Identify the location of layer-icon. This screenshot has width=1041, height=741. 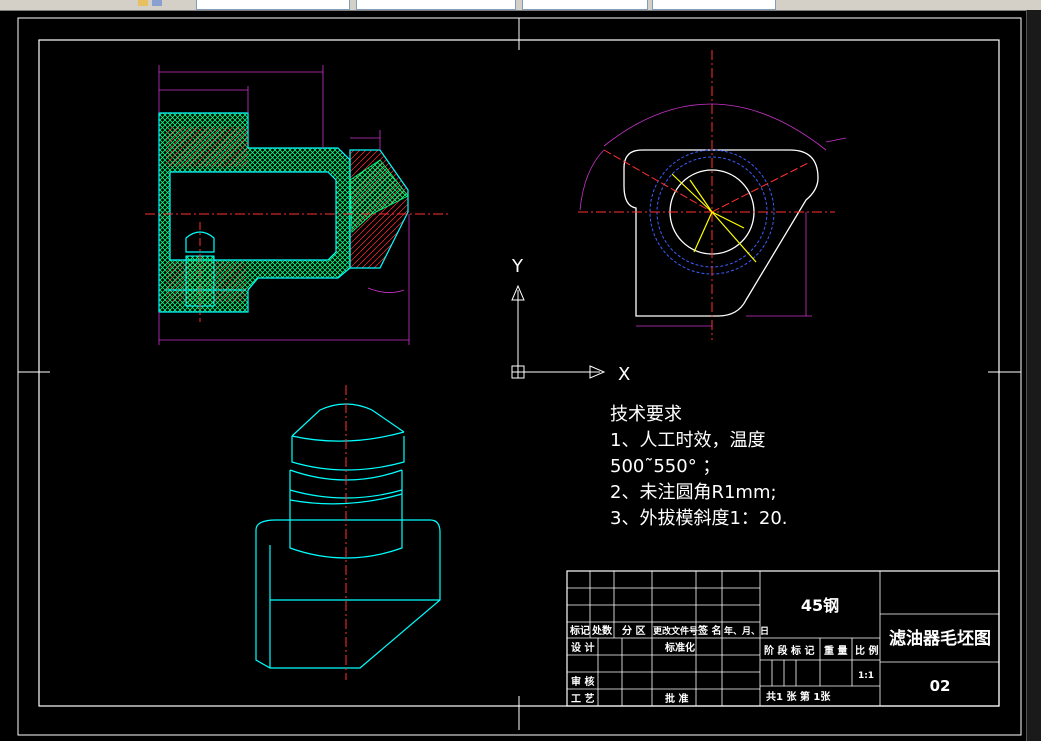
(143, 3).